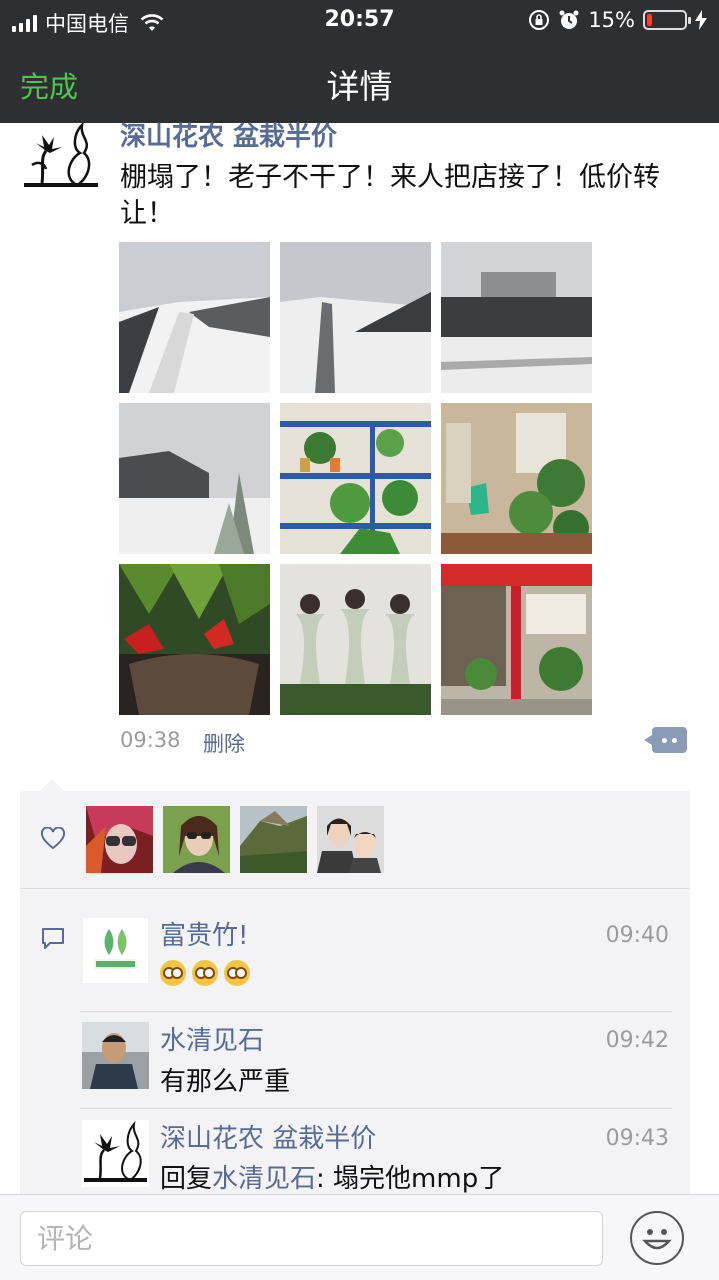 The image size is (719, 1280). I want to click on delete-post-link: 删除, so click(224, 743).